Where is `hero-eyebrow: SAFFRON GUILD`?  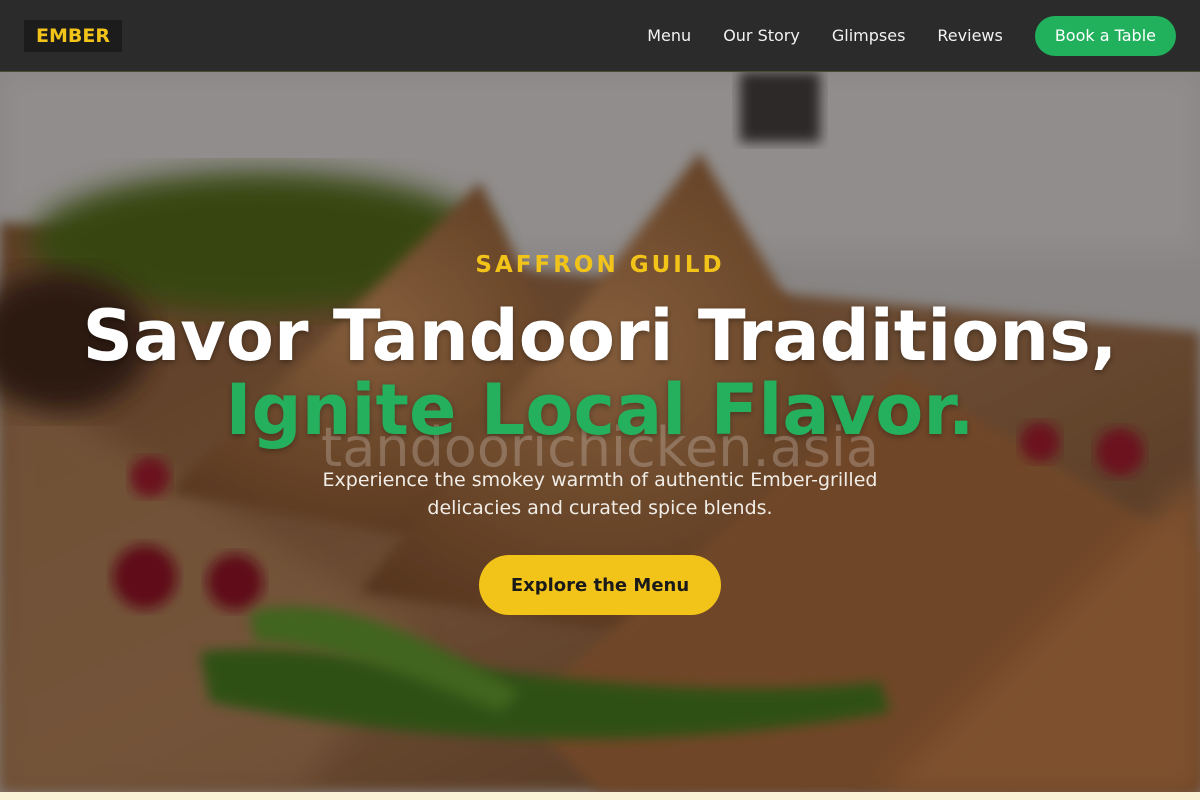 hero-eyebrow: SAFFRON GUILD is located at coordinates (600, 265).